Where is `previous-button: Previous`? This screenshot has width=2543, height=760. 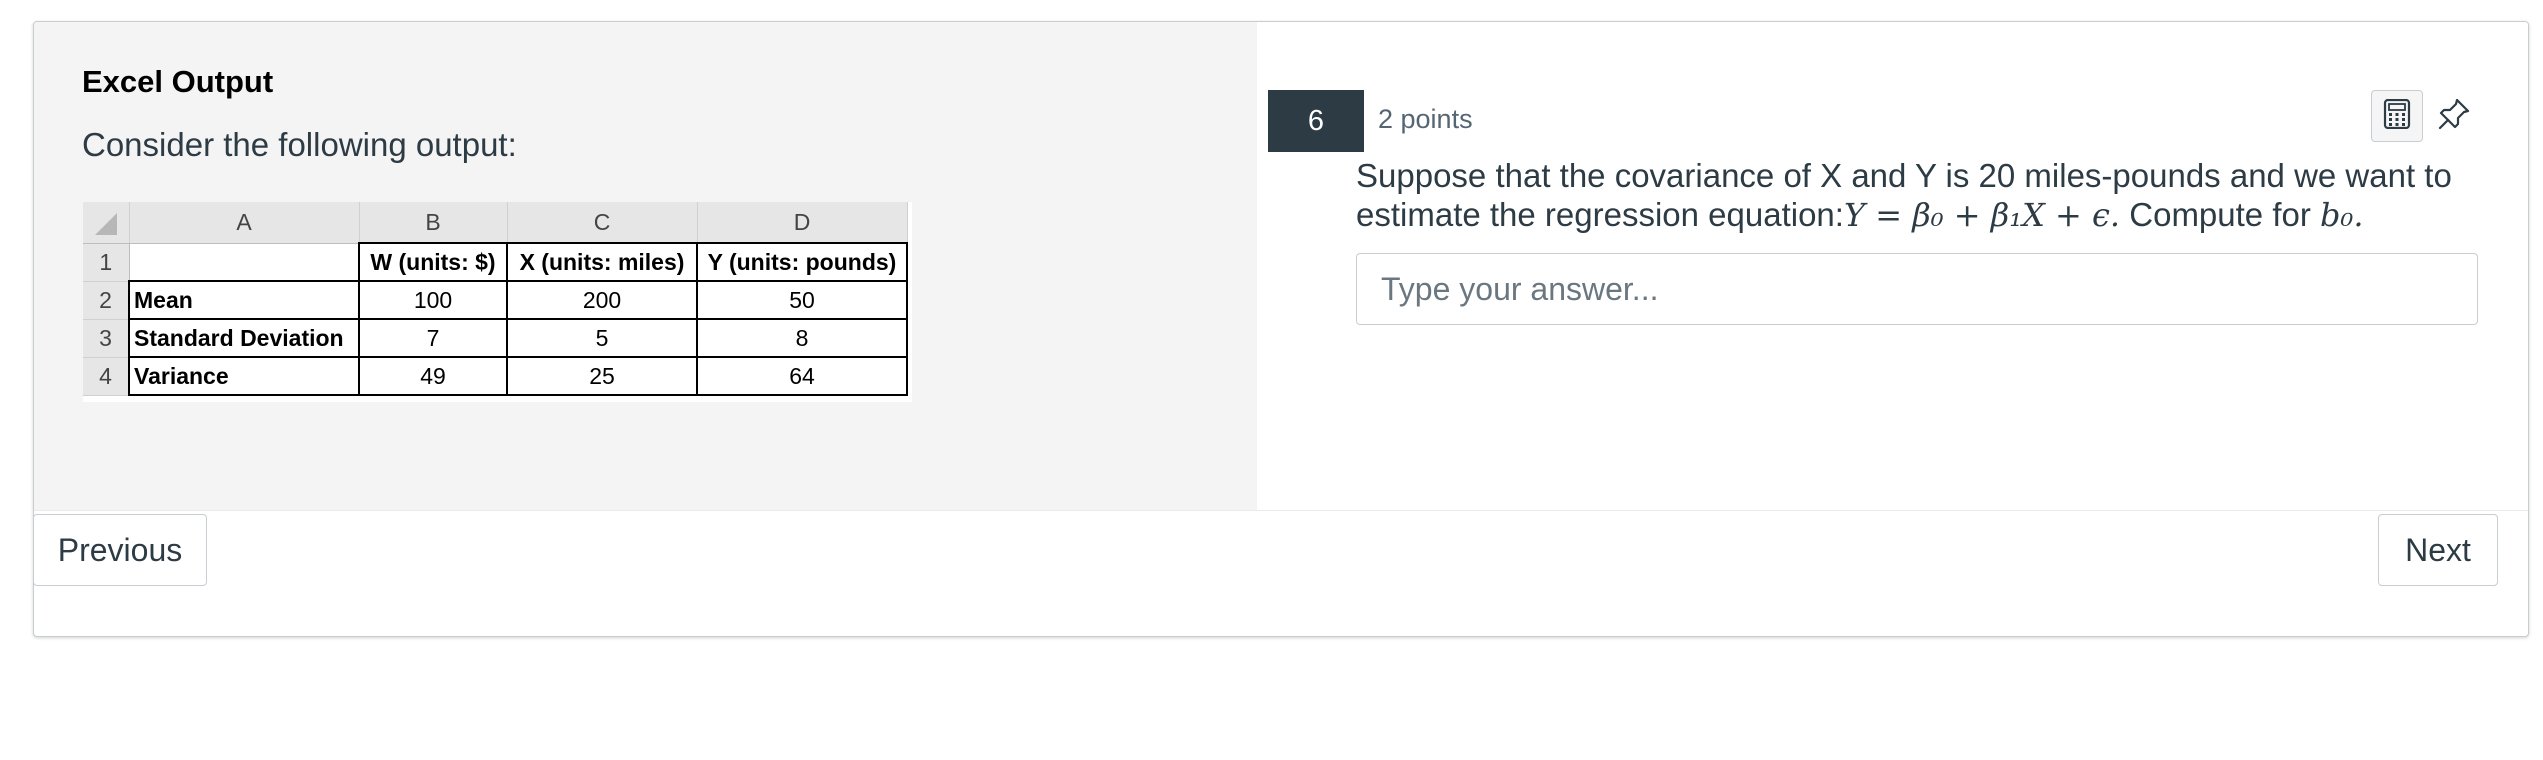 previous-button: Previous is located at coordinates (120, 550).